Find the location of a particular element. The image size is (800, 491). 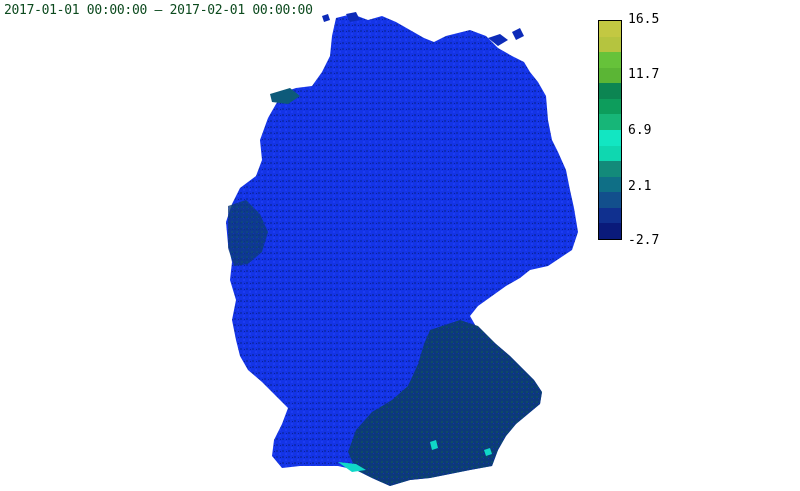

legend-tick: 6.9 is located at coordinates (640, 130).